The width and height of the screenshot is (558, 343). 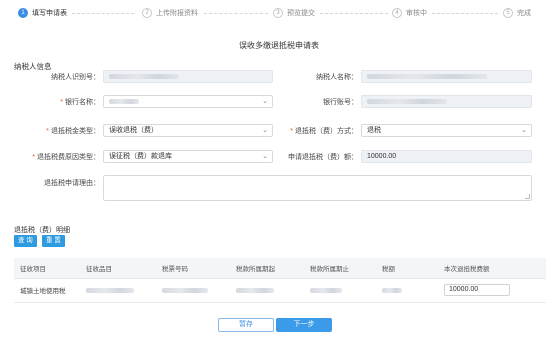 I want to click on table-header-row: 征收项目 征收品目 税票号码 税款所属期起 税款所属期止 税额 本次退抵税费额, so click(x=280, y=268).